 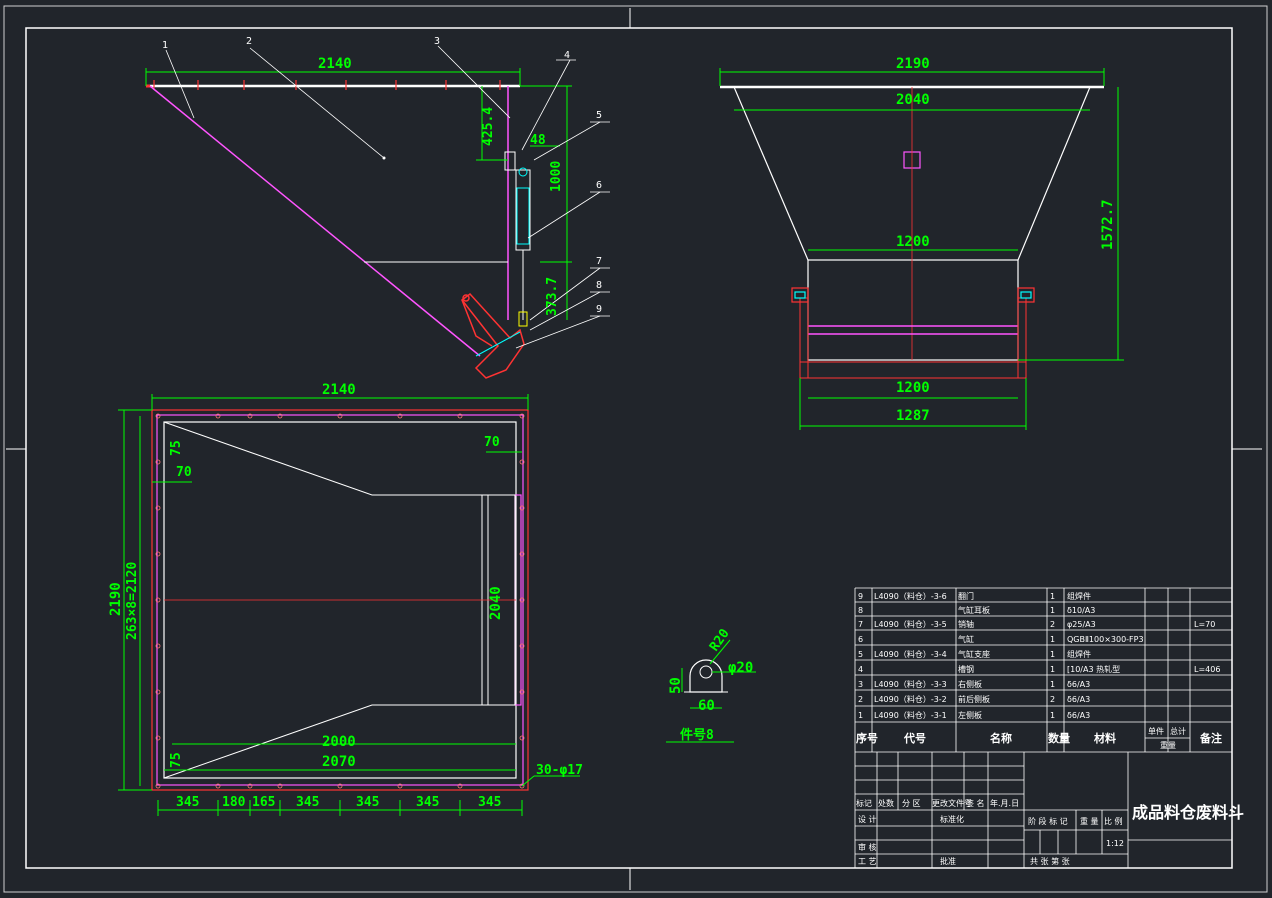 What do you see at coordinates (263, 802) in the screenshot?
I see `dim-plan-b3: 165` at bounding box center [263, 802].